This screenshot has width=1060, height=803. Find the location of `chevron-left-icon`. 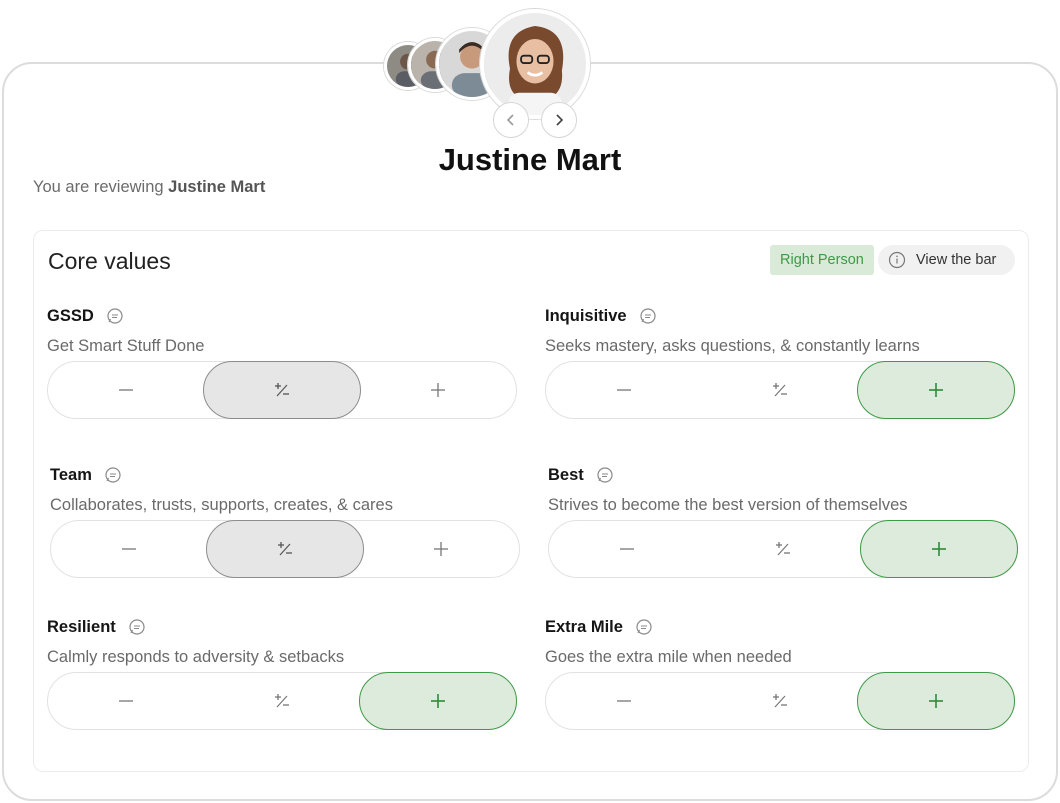

chevron-left-icon is located at coordinates (510, 120).